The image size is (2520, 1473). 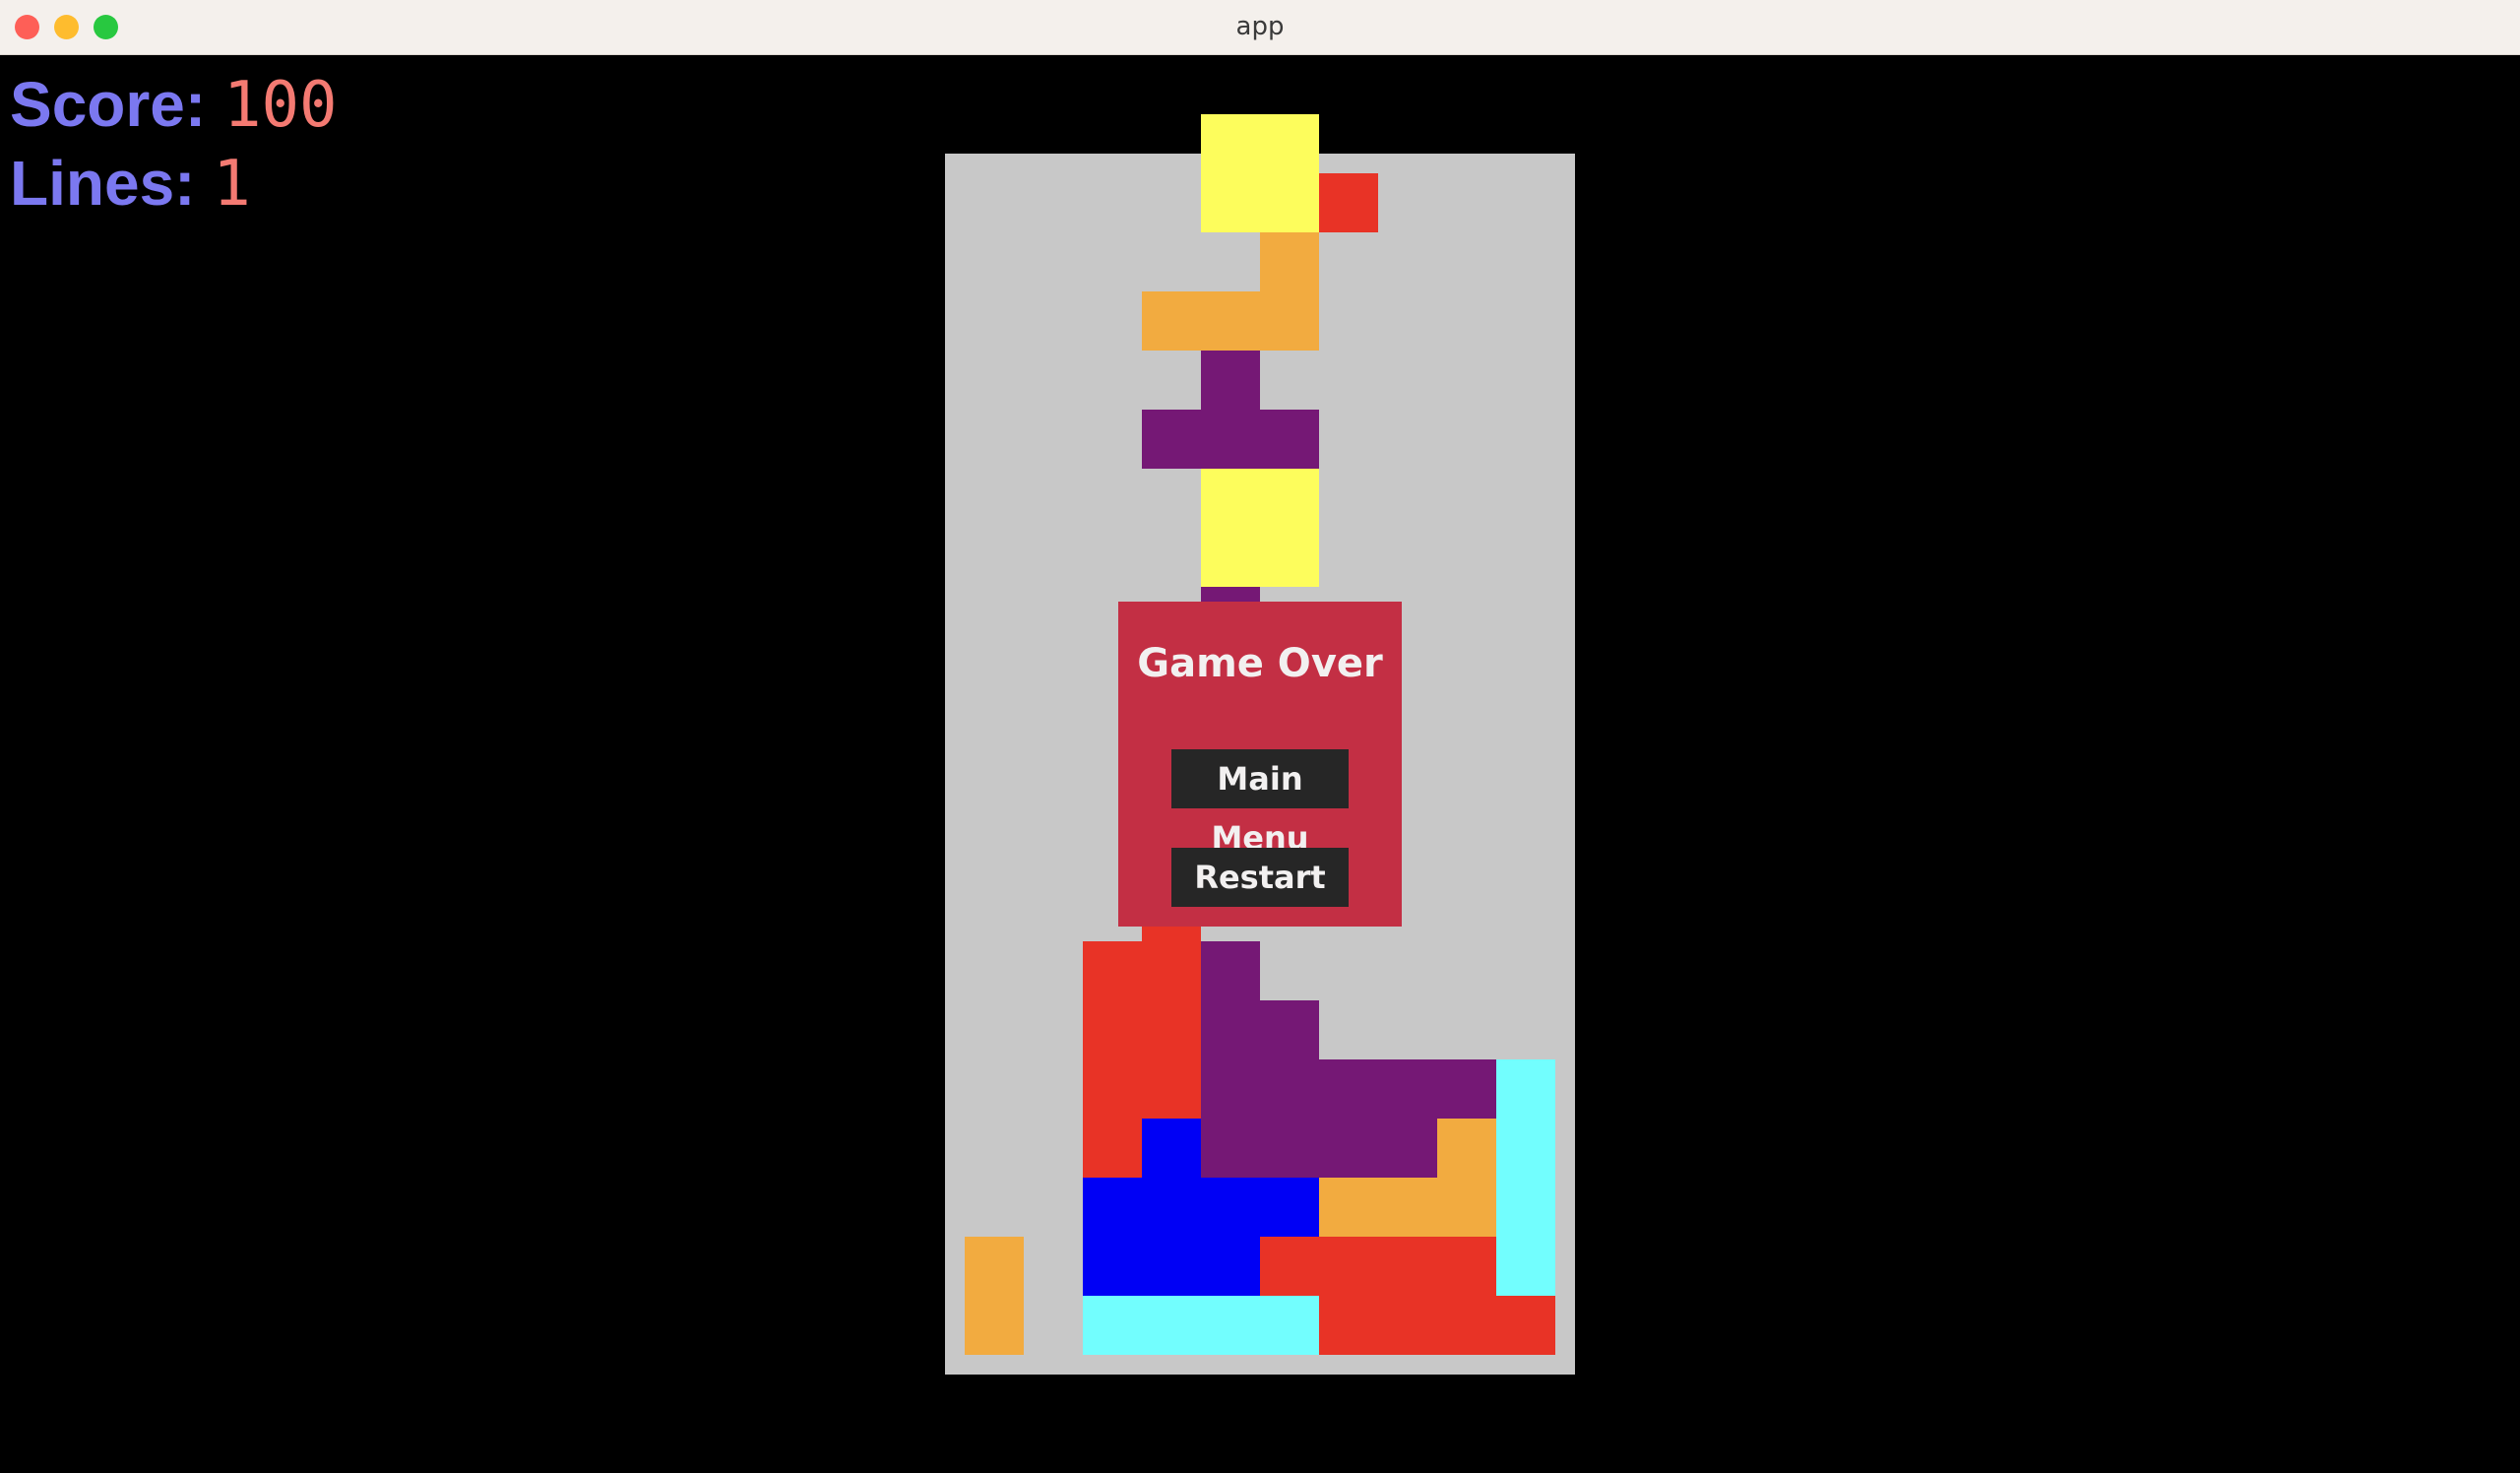 I want to click on lines-row: Lines: 1, so click(x=174, y=183).